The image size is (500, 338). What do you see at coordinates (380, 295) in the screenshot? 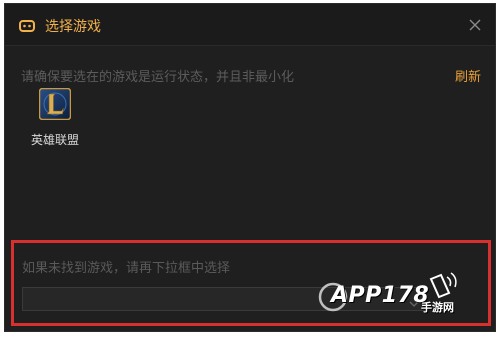
I see `watermark-brand: APP178` at bounding box center [380, 295].